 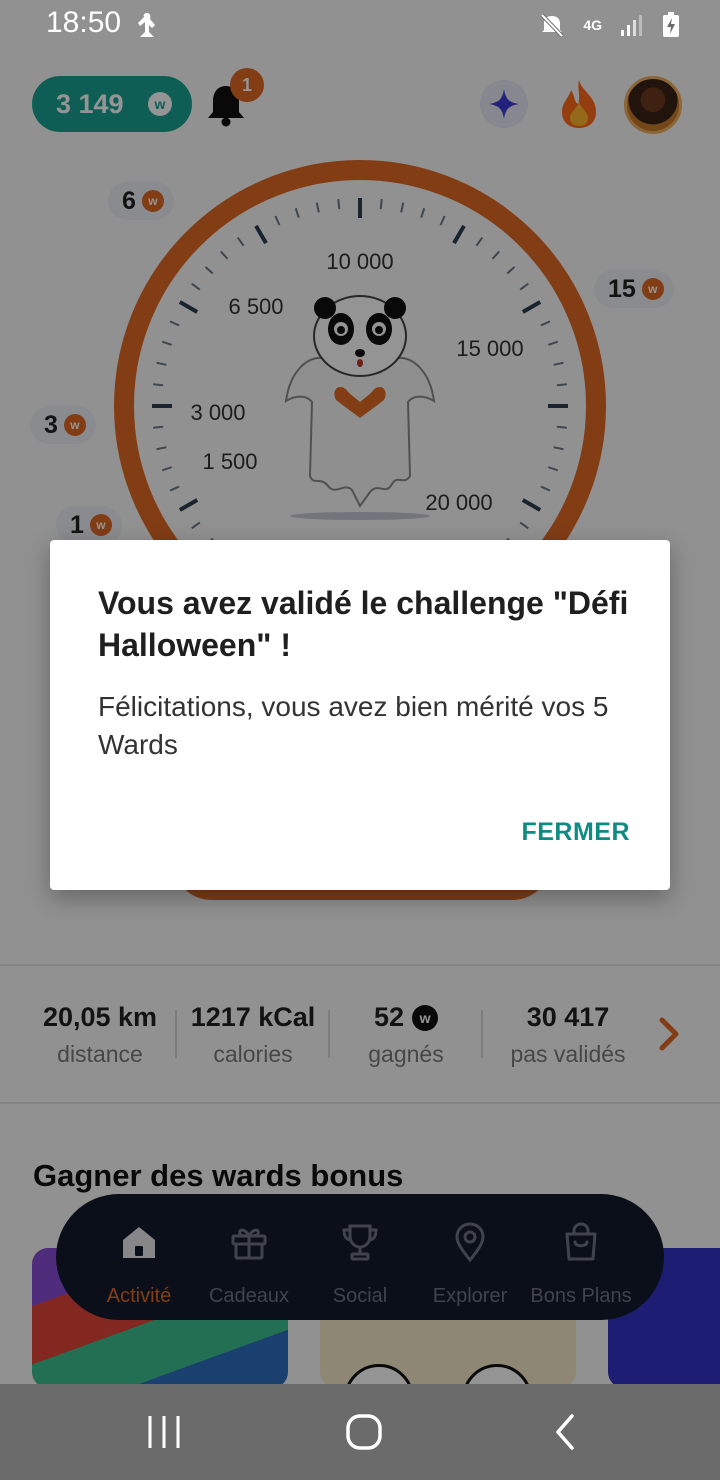 I want to click on system-navigation-bar, so click(x=360, y=1432).